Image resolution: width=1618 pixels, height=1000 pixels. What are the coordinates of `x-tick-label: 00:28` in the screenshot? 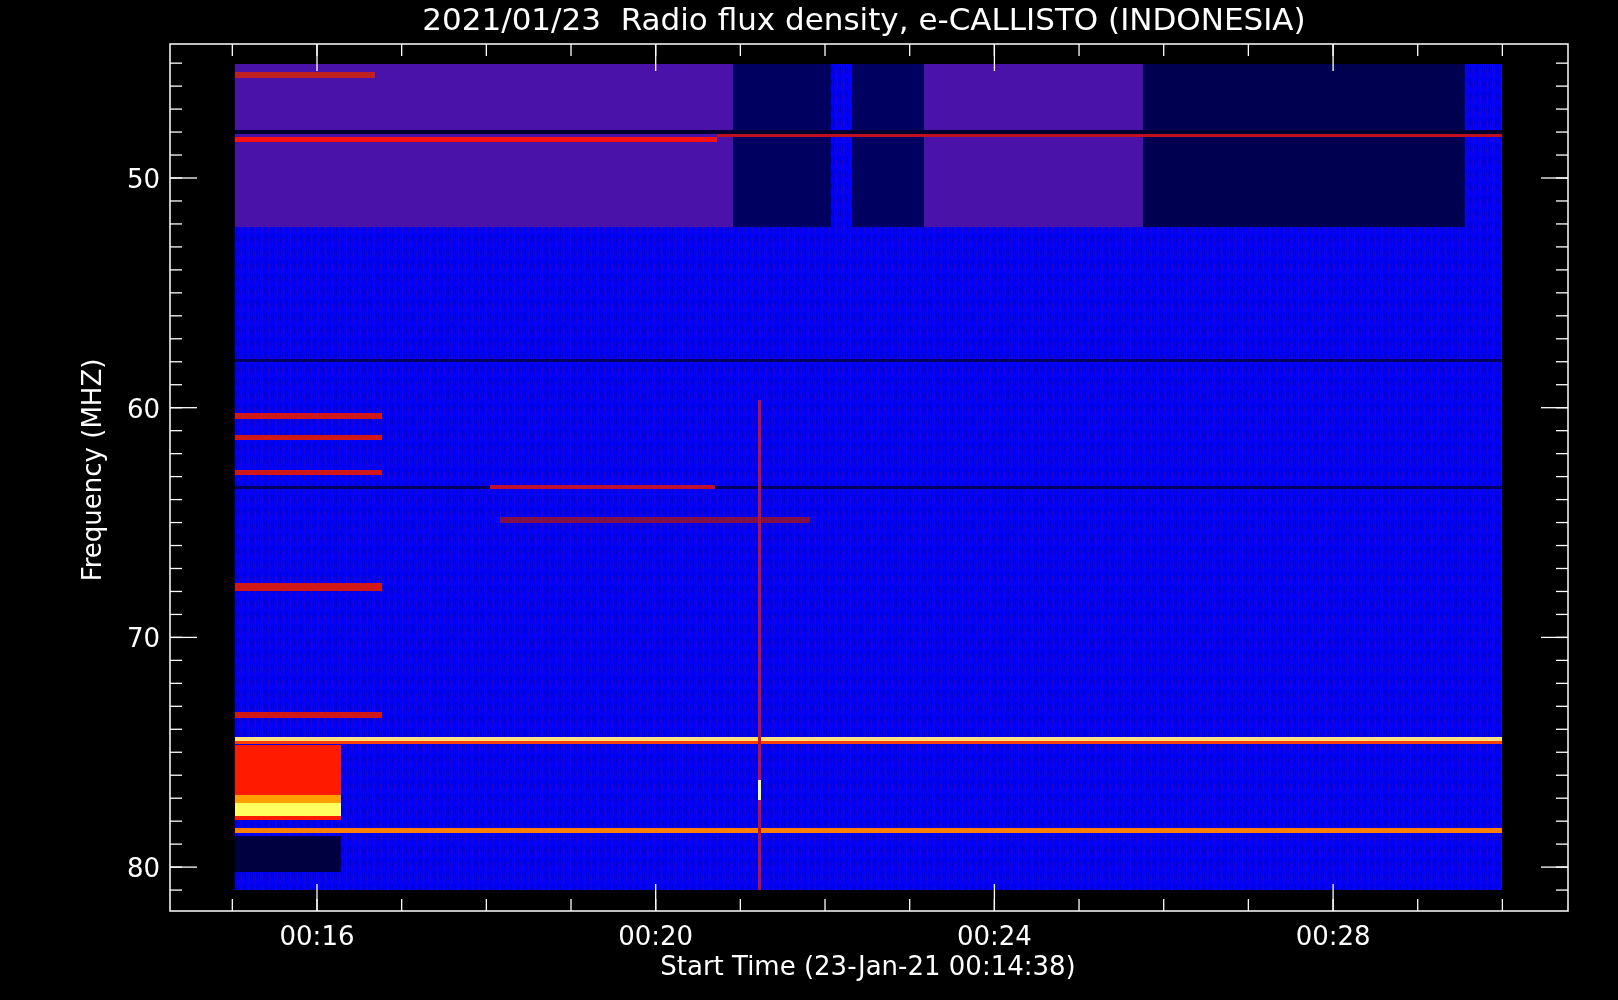 It's located at (1333, 936).